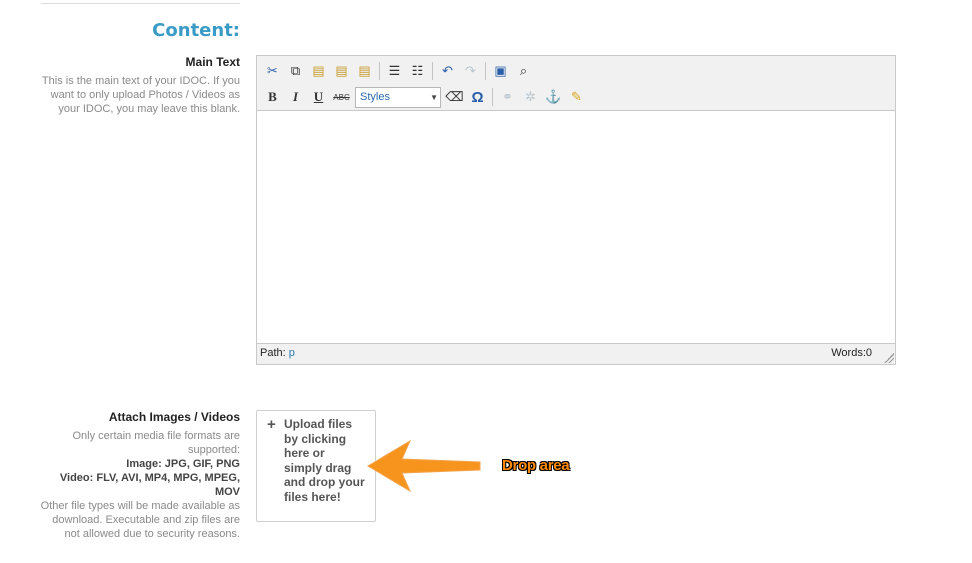 The image size is (972, 563). What do you see at coordinates (212, 62) in the screenshot?
I see `main-text-label: Main Text` at bounding box center [212, 62].